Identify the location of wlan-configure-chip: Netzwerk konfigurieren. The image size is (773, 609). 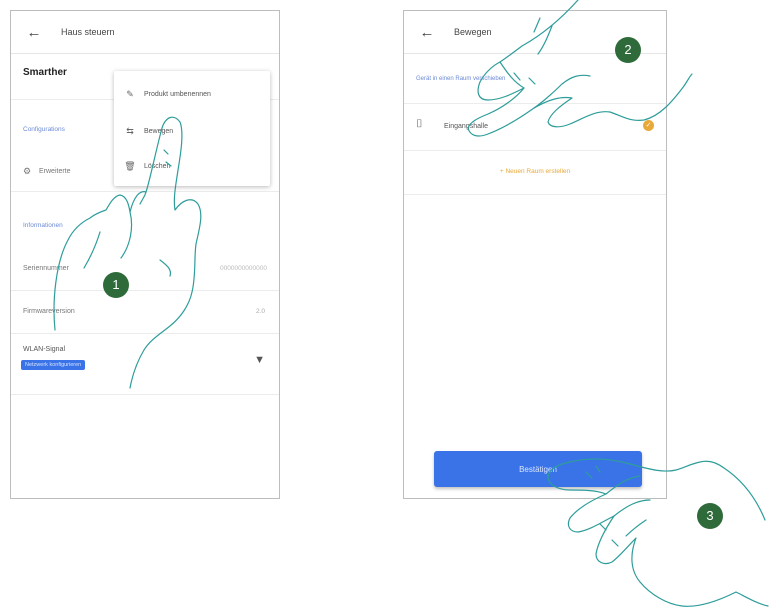
(53, 365).